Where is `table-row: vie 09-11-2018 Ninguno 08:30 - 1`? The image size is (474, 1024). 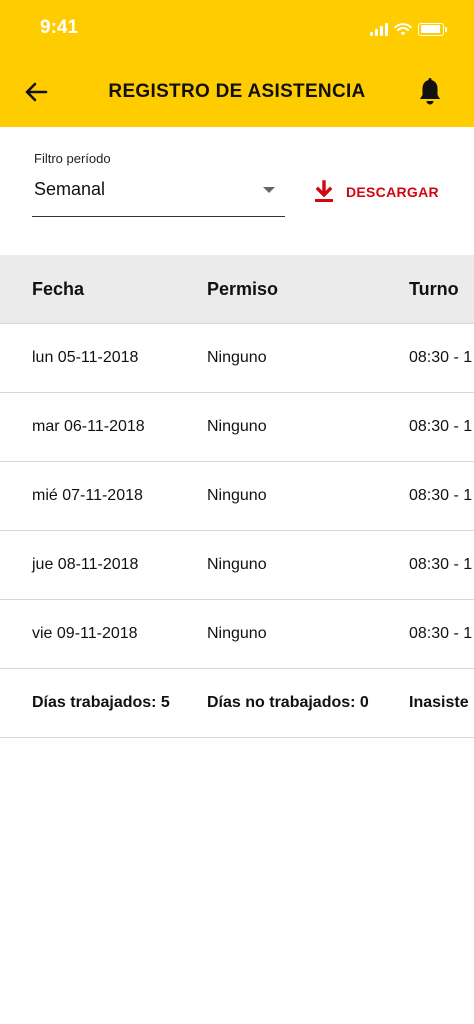 table-row: vie 09-11-2018 Ninguno 08:30 - 1 is located at coordinates (237, 634).